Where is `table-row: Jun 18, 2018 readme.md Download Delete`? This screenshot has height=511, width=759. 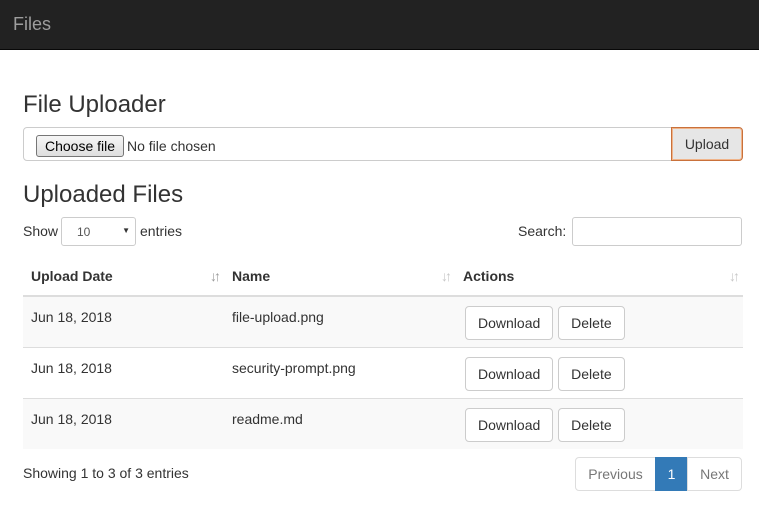
table-row: Jun 18, 2018 readme.md Download Delete is located at coordinates (383, 423).